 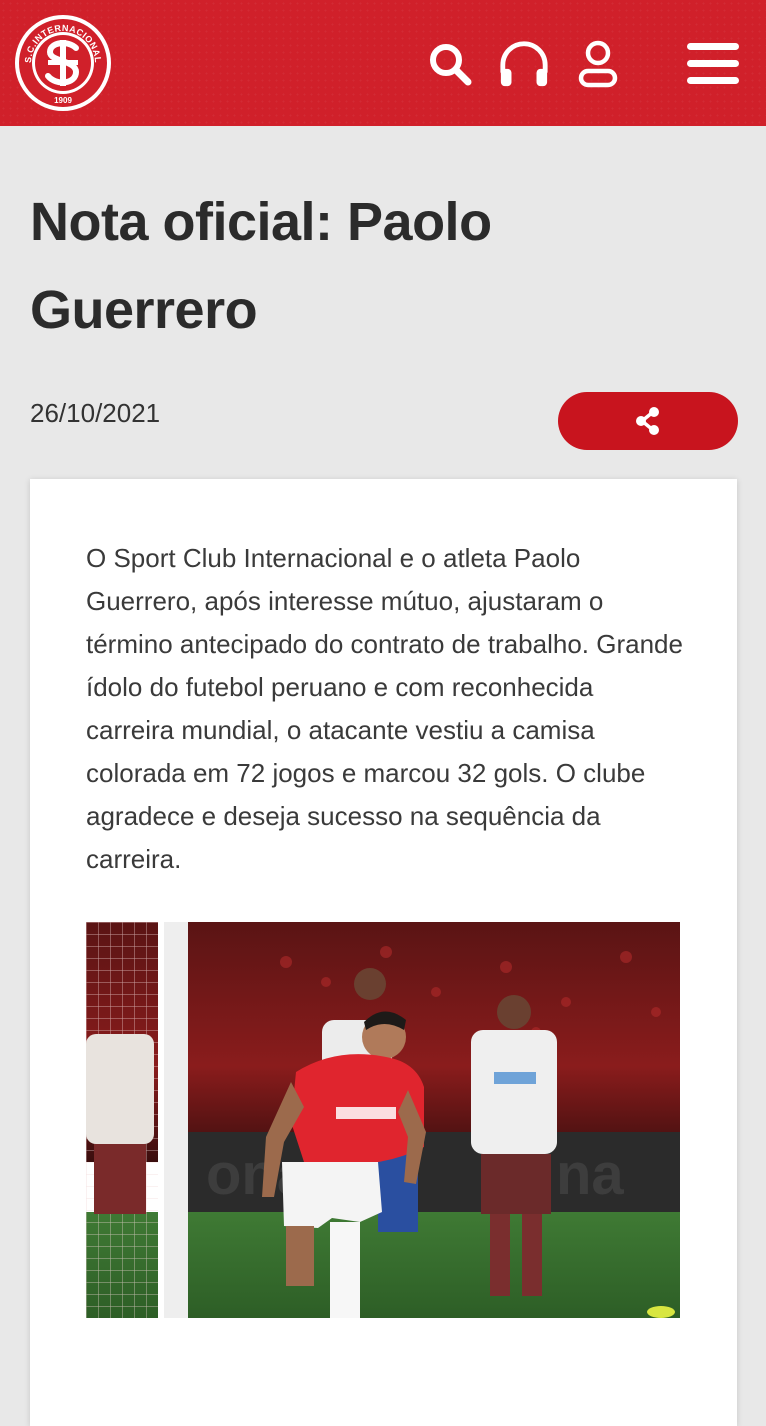 I want to click on user-icon, so click(x=598, y=64).